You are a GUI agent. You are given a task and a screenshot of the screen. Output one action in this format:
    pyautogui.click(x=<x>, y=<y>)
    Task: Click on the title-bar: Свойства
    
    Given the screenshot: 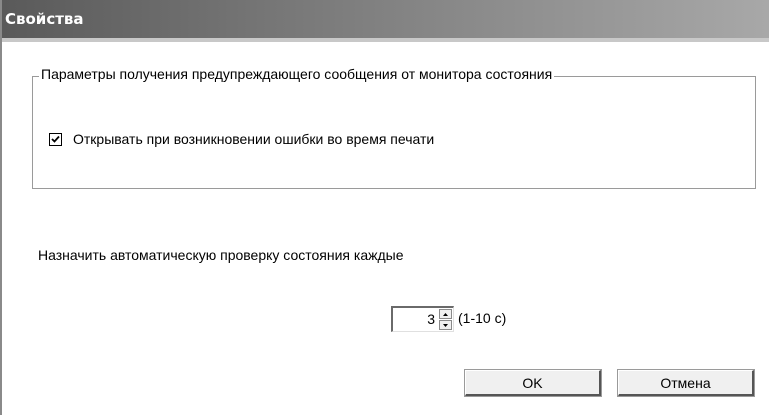 What is the action you would take?
    pyautogui.click(x=385, y=19)
    